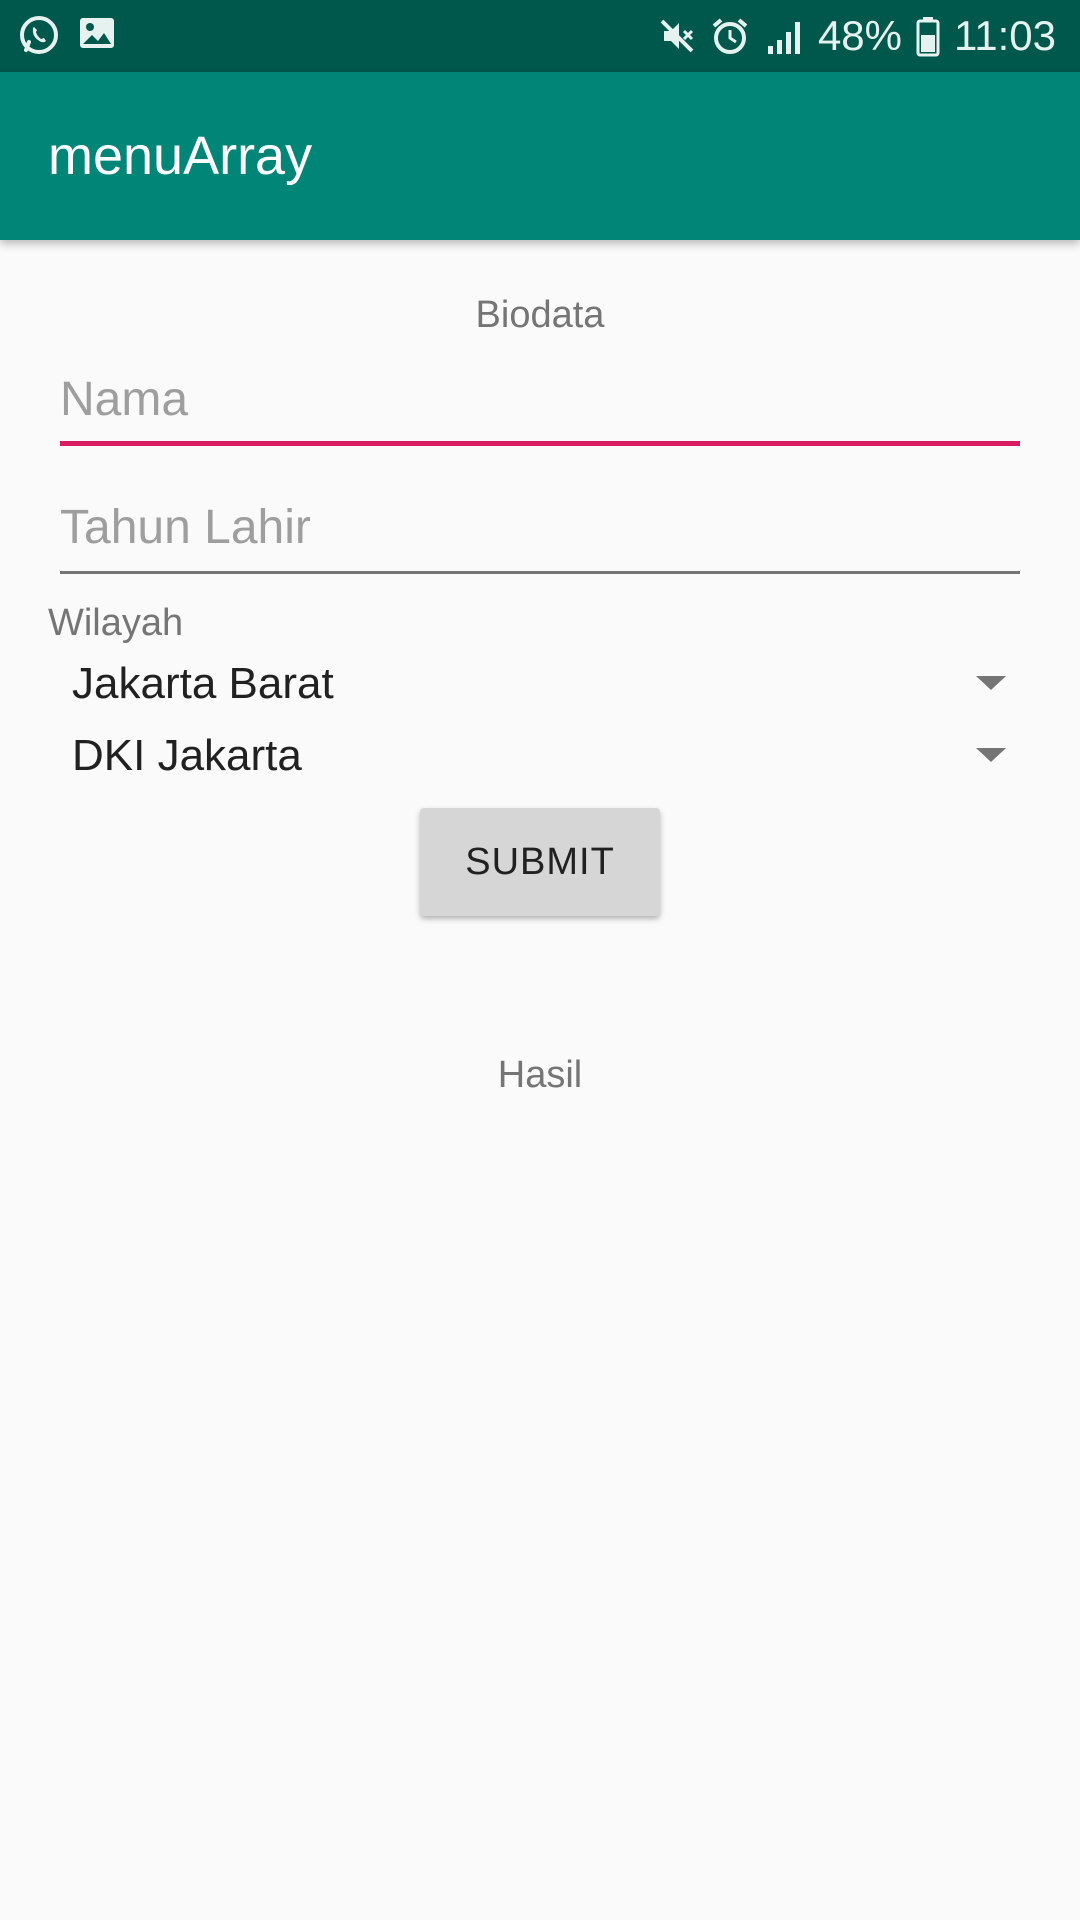 The height and width of the screenshot is (1920, 1080). I want to click on status-right-group: 48% 11:03, so click(857, 36).